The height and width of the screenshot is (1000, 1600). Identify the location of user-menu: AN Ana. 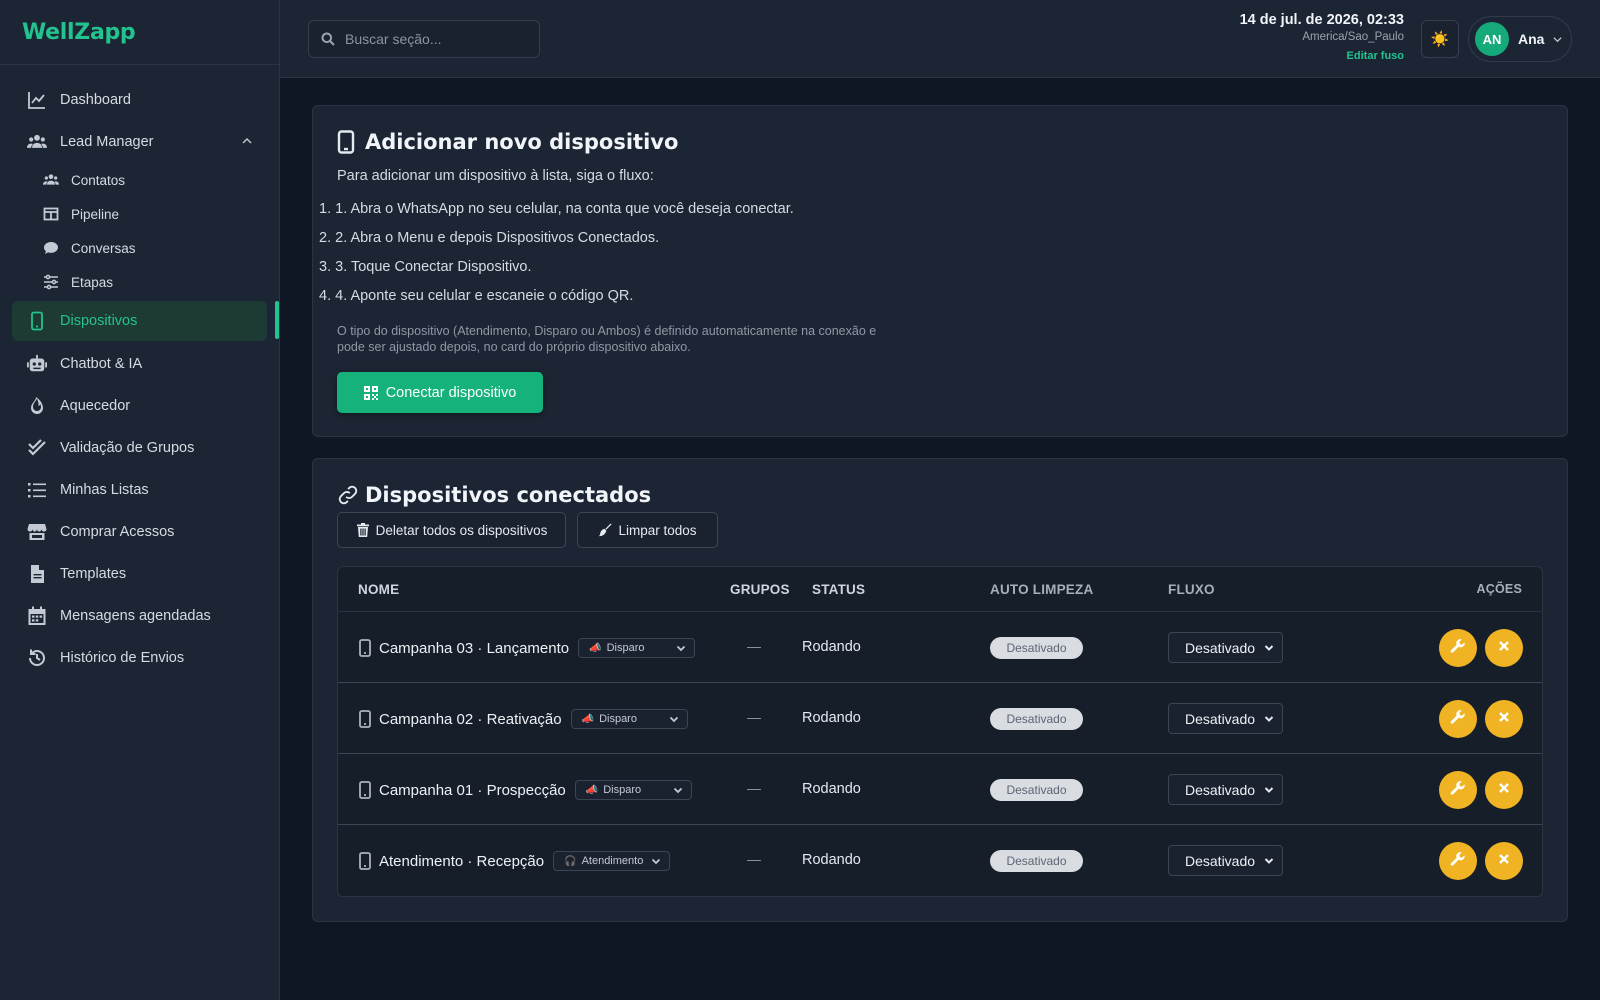
(1520, 39).